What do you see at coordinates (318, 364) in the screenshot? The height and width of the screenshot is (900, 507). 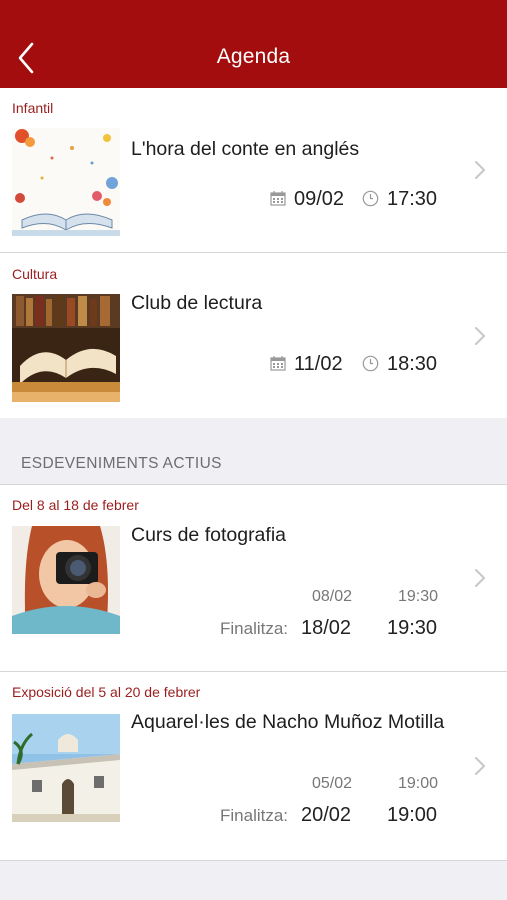 I see `event-date: 11/02` at bounding box center [318, 364].